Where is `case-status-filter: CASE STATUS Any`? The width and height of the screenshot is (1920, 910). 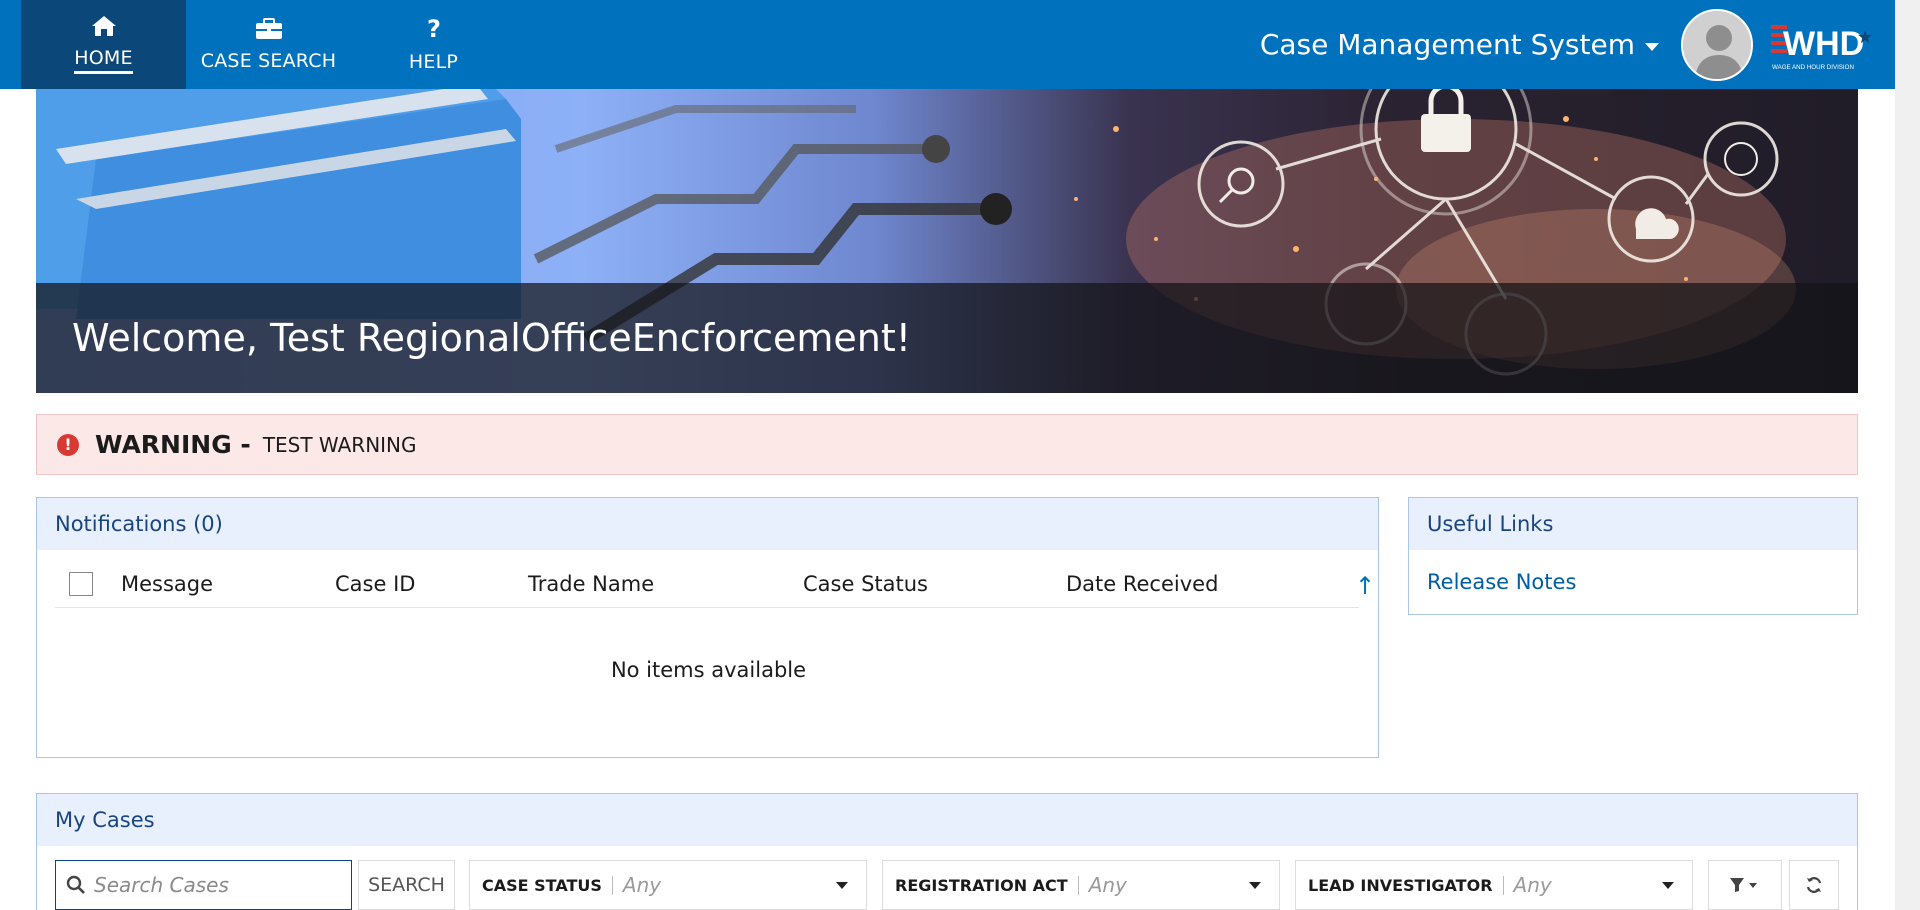 case-status-filter: CASE STATUS Any is located at coordinates (668, 885).